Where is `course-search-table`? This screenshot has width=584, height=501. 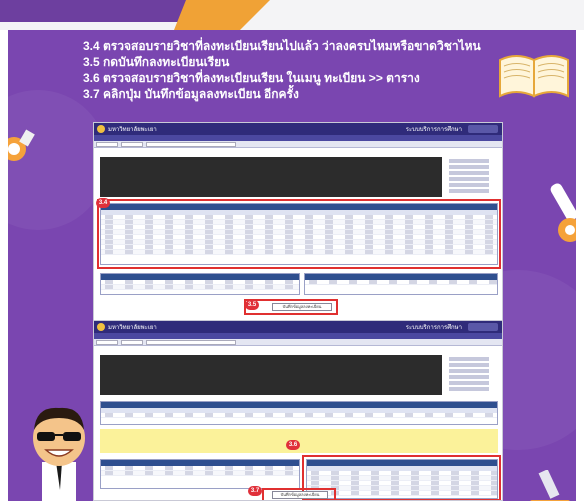
course-search-table is located at coordinates (299, 413).